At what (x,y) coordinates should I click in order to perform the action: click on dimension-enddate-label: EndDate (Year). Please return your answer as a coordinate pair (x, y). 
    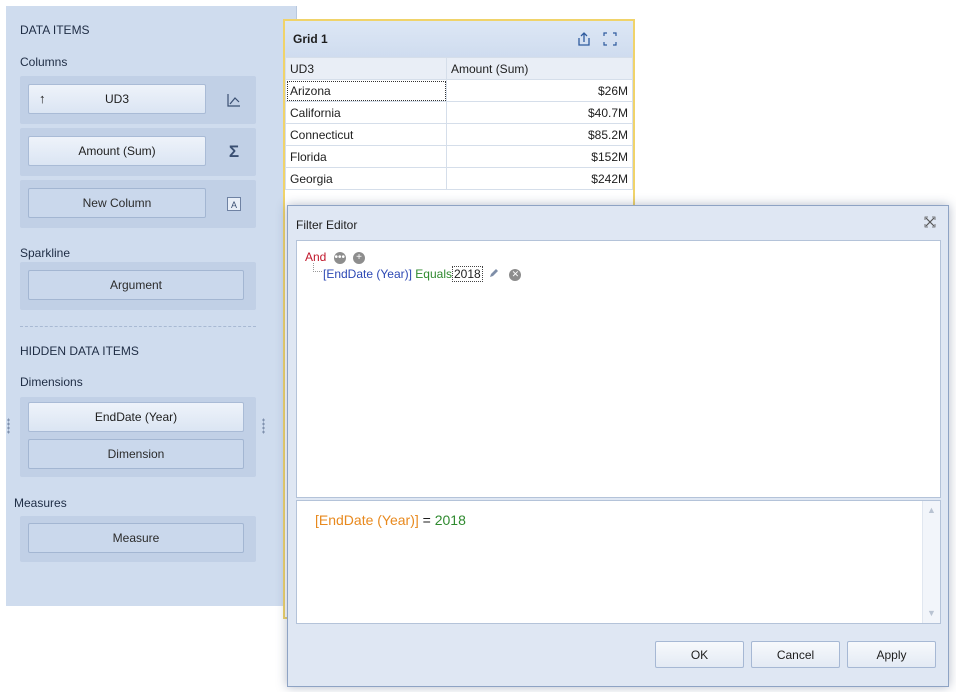
    Looking at the image, I should click on (136, 417).